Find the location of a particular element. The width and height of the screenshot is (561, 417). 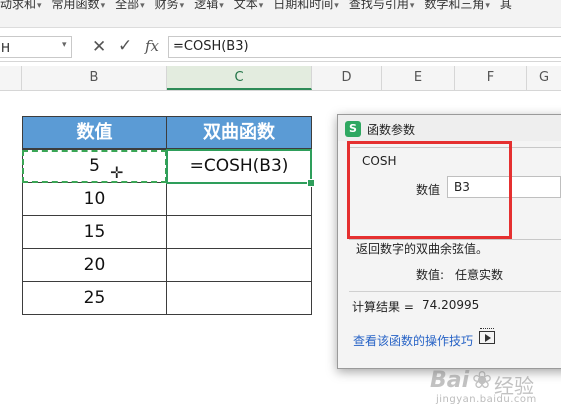

watermark-logo: Bai is located at coordinates (450, 380).